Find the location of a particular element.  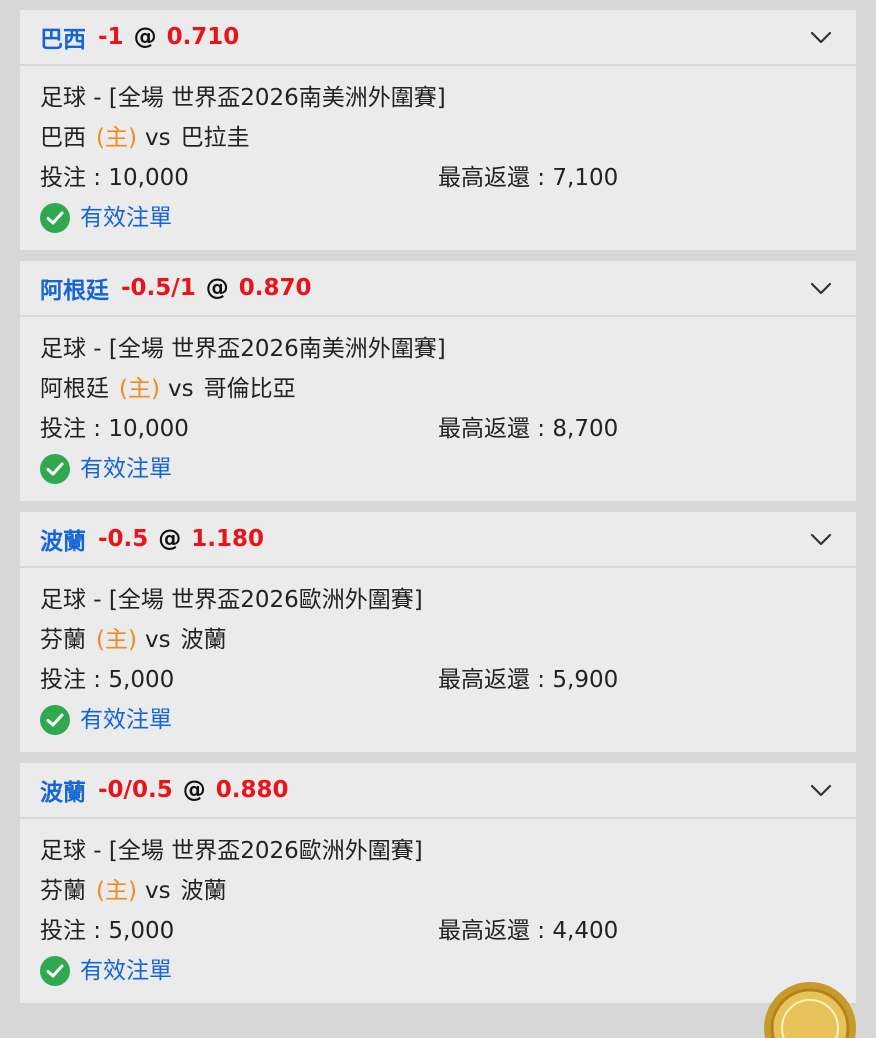

max-return: 最高返還 : 4,400 is located at coordinates (528, 931).